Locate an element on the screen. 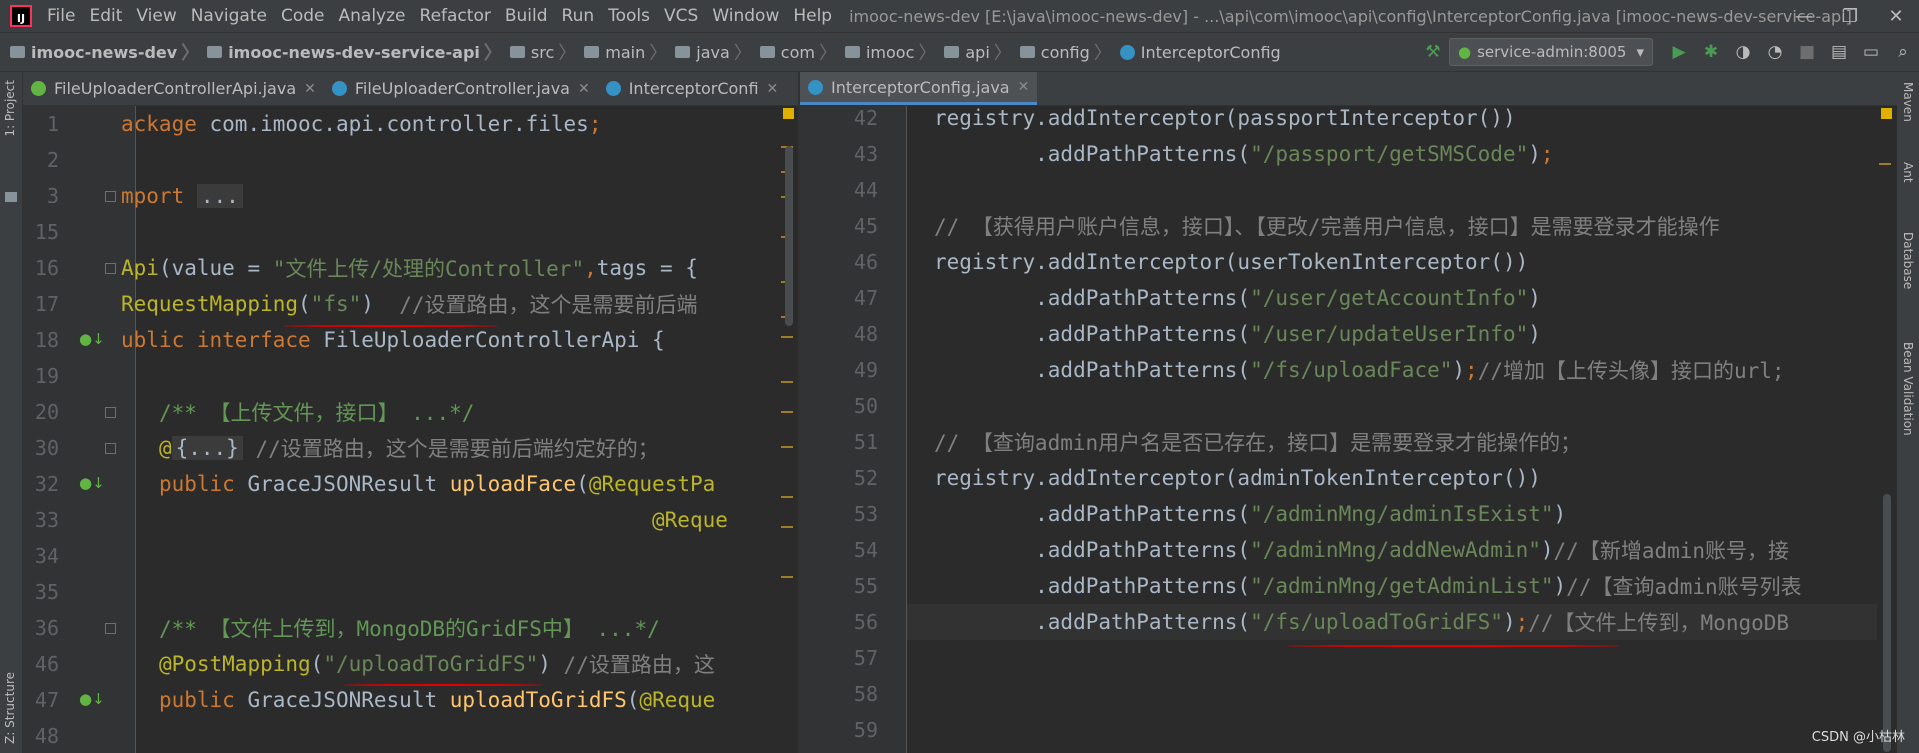  build-hammer-icon: ⚒ is located at coordinates (1433, 52).